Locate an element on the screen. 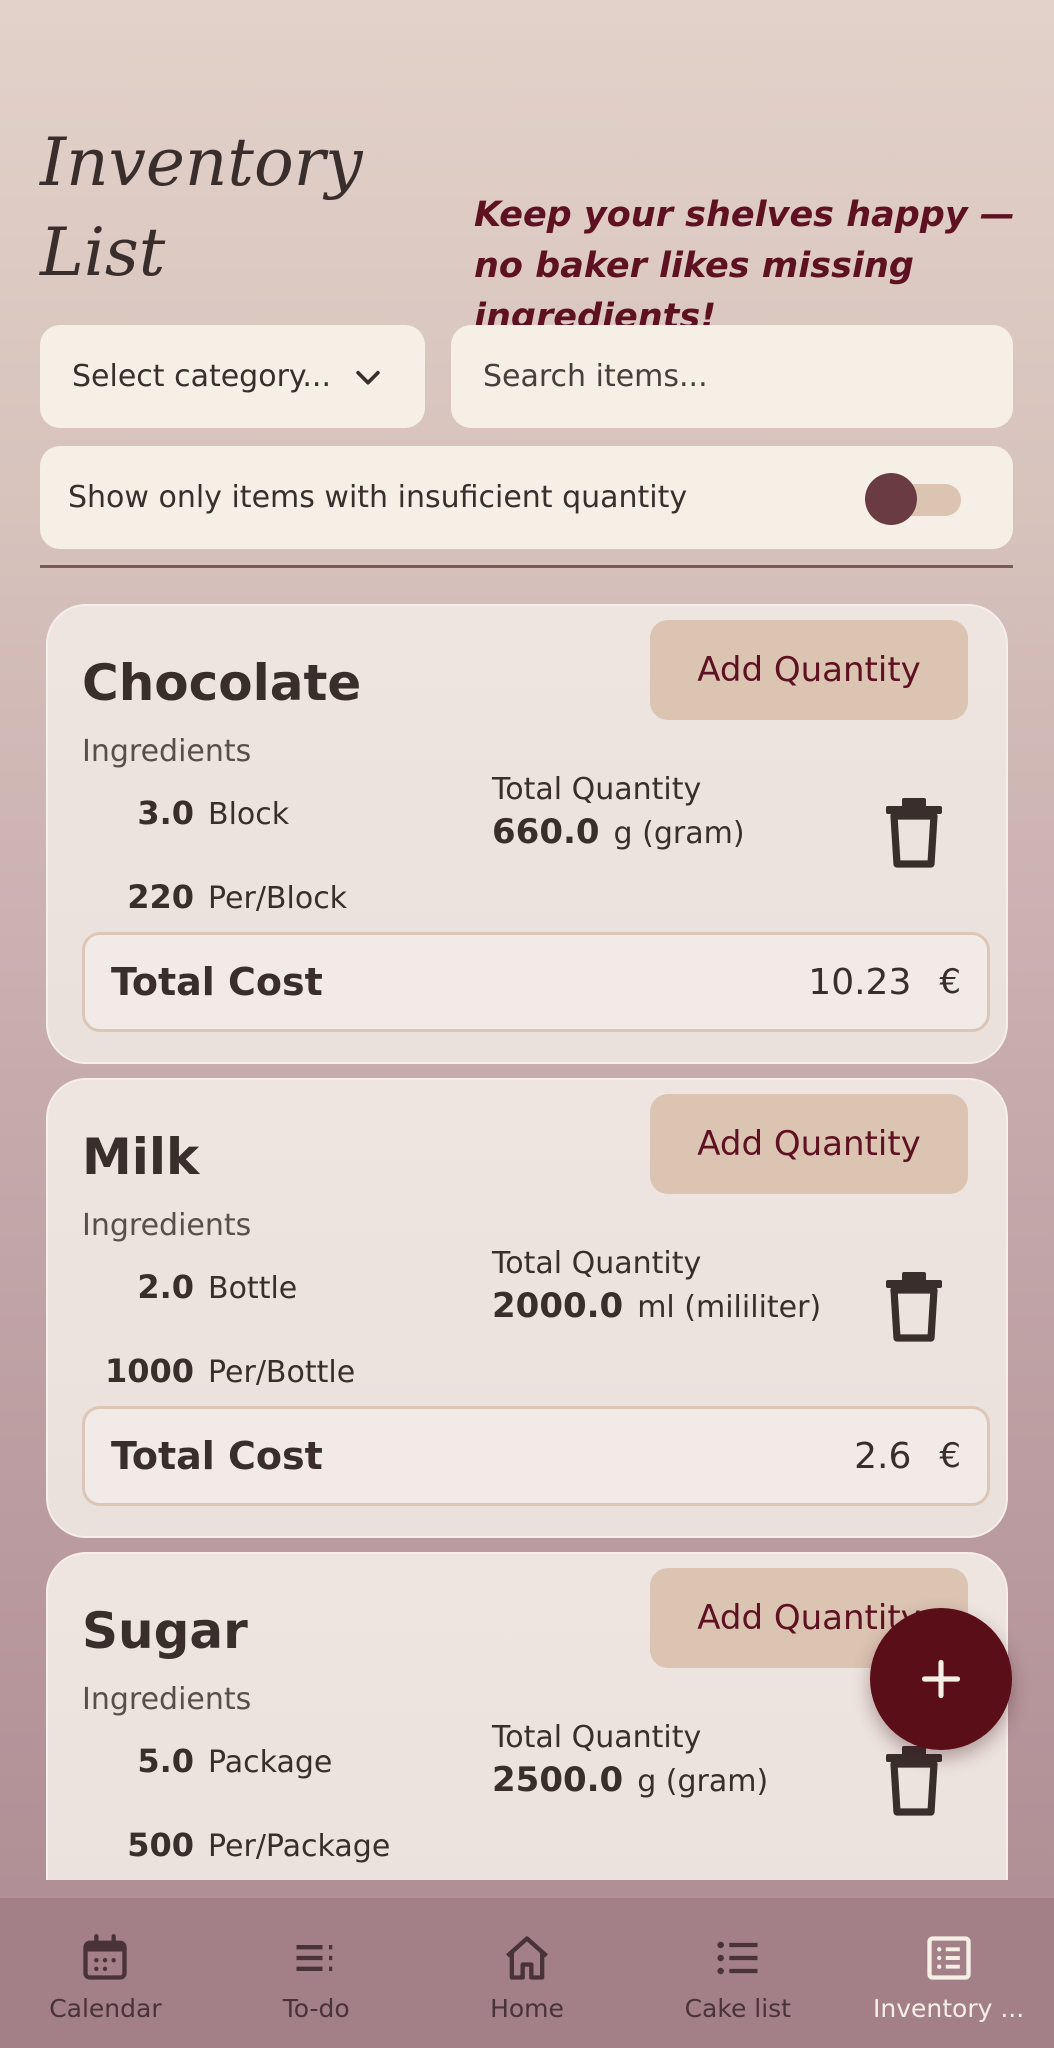  nav-label: Home is located at coordinates (527, 2008).